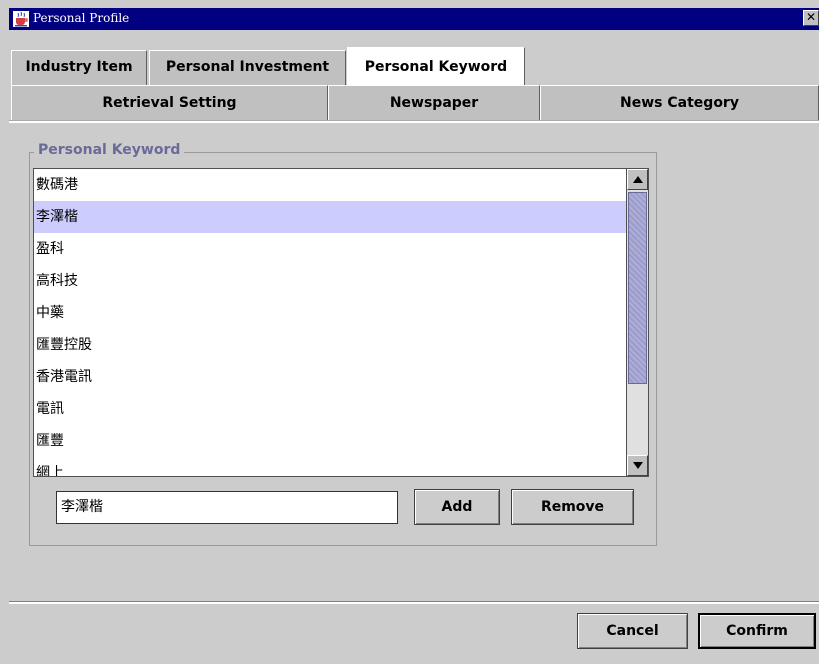 This screenshot has width=819, height=664. I want to click on keyword-input: 李澤楷, so click(227, 507).